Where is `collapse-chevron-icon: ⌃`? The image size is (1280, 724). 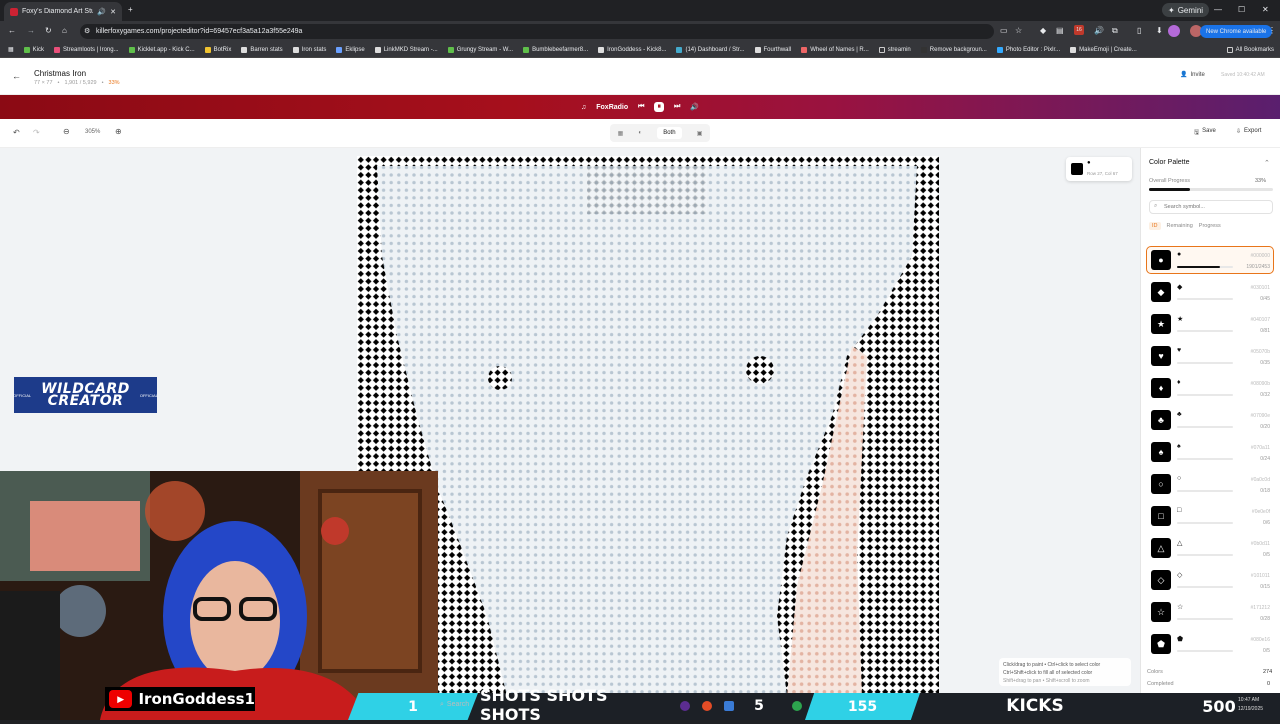 collapse-chevron-icon: ⌃ is located at coordinates (1267, 163).